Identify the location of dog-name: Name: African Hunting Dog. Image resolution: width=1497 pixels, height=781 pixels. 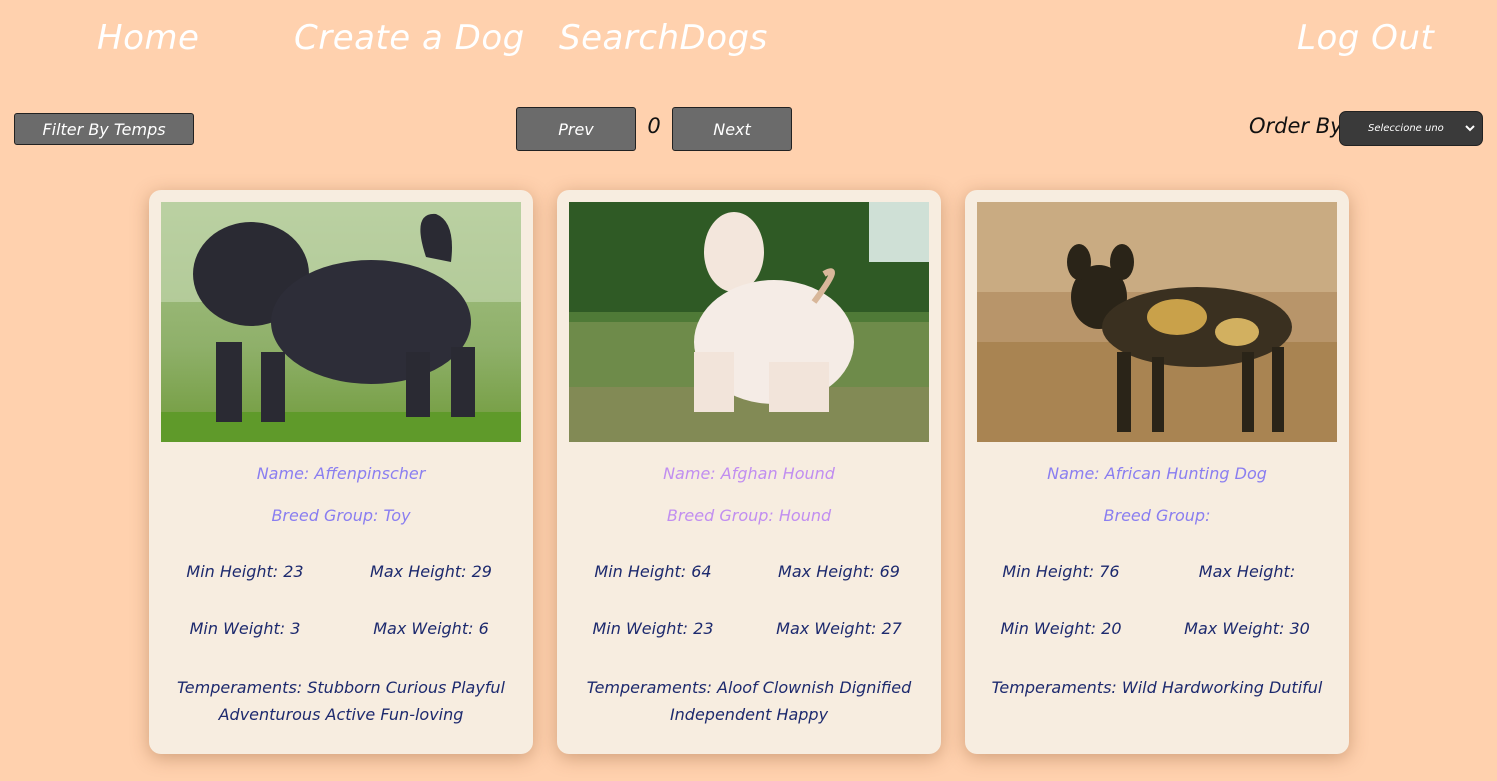
(1157, 473).